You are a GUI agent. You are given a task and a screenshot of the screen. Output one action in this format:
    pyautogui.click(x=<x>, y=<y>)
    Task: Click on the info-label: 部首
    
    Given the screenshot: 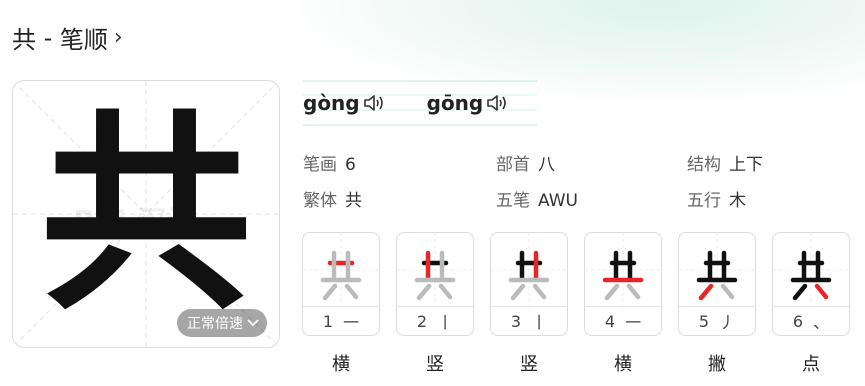 What is the action you would take?
    pyautogui.click(x=513, y=165)
    